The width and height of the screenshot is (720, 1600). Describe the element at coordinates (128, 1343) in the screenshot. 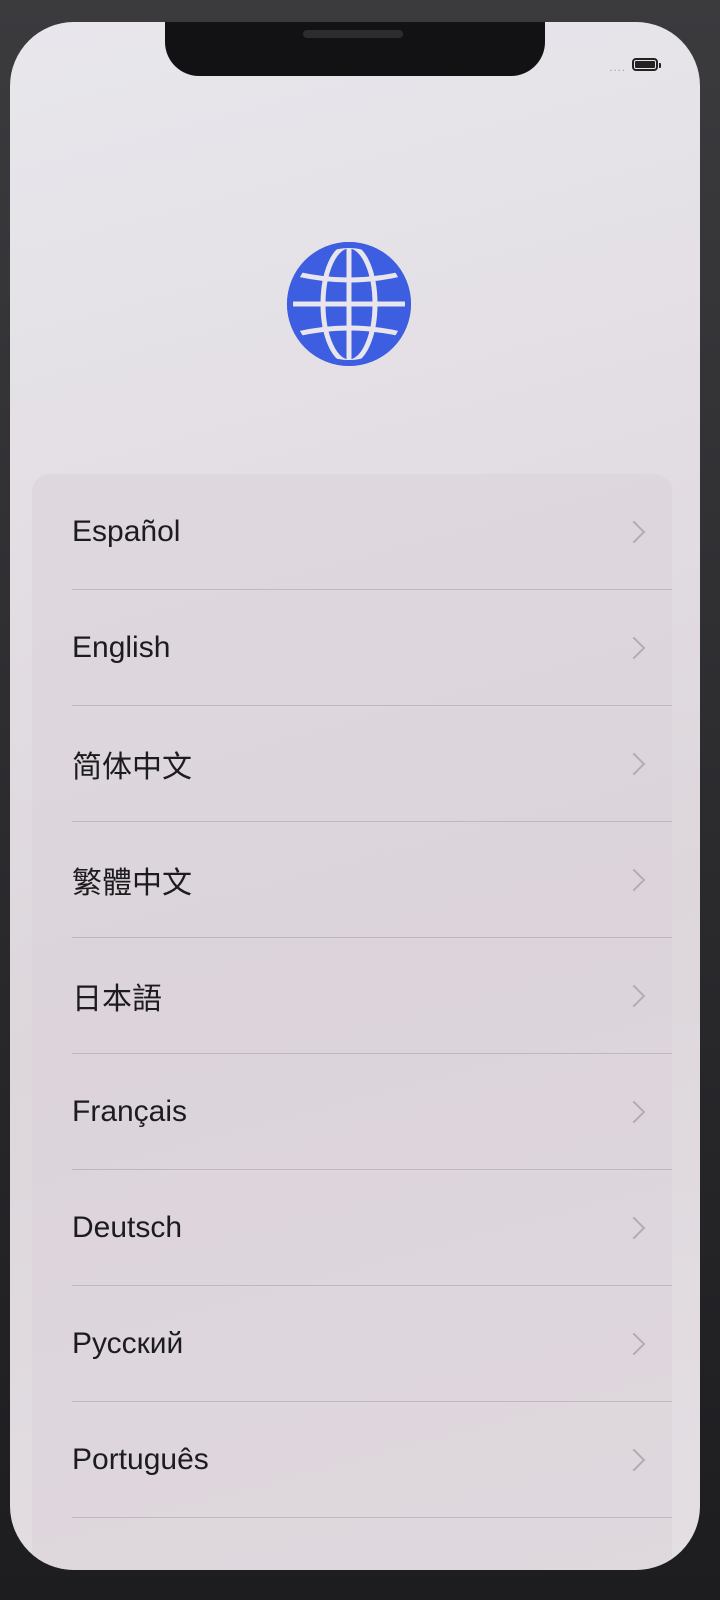

I see `language-label: Русский` at that location.